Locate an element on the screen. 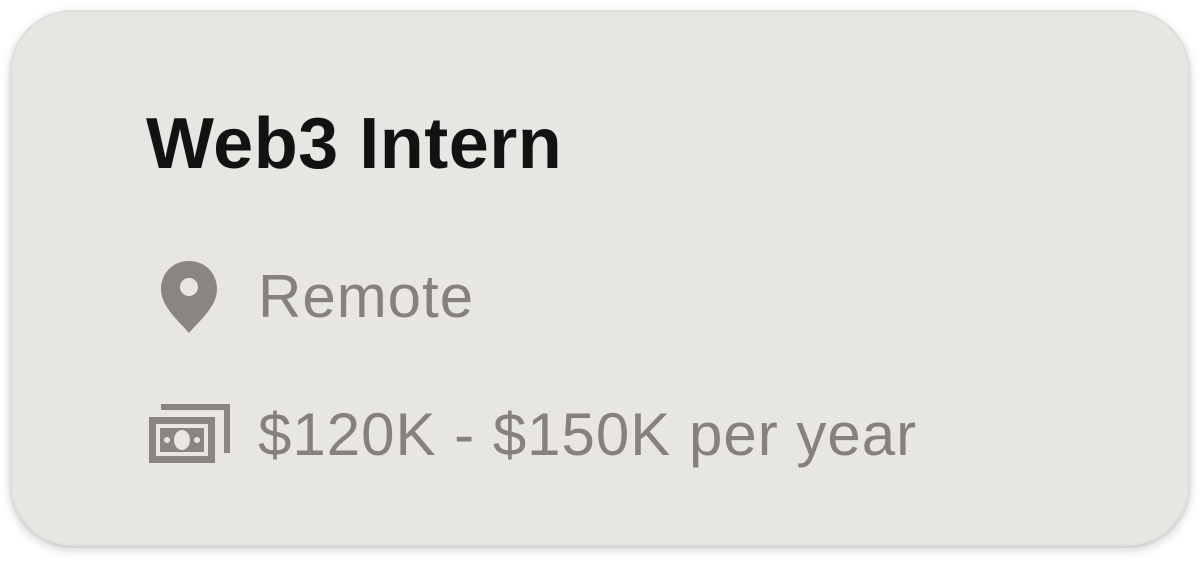  location-pin-icon is located at coordinates (189, 297).